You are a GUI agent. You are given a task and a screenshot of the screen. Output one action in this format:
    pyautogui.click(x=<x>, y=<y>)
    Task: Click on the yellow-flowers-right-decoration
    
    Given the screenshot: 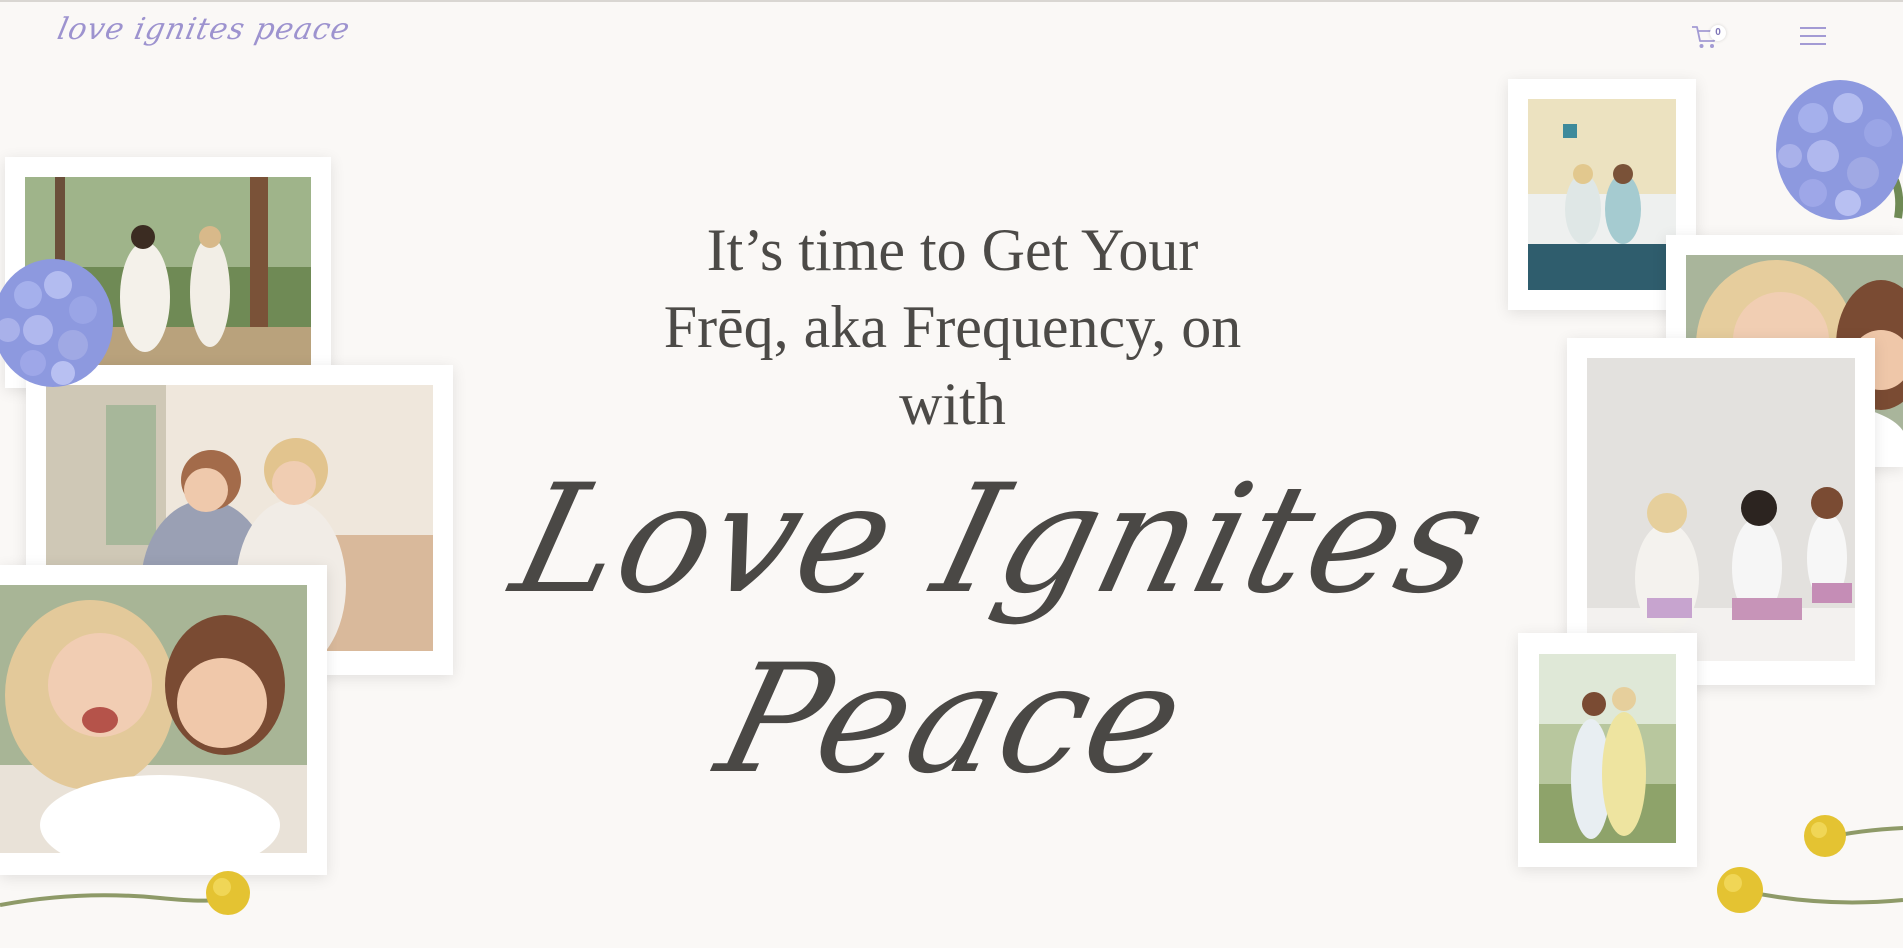 What is the action you would take?
    pyautogui.click(x=1806, y=865)
    